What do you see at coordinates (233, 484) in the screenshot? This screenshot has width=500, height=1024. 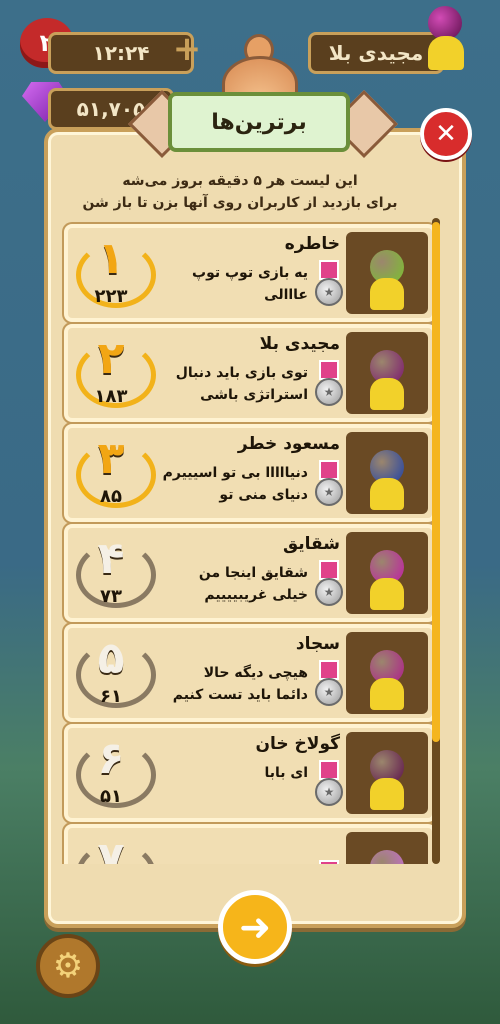 I see `player-status: دنیااااا بی تو اسیییرم دنیای منی تو` at bounding box center [233, 484].